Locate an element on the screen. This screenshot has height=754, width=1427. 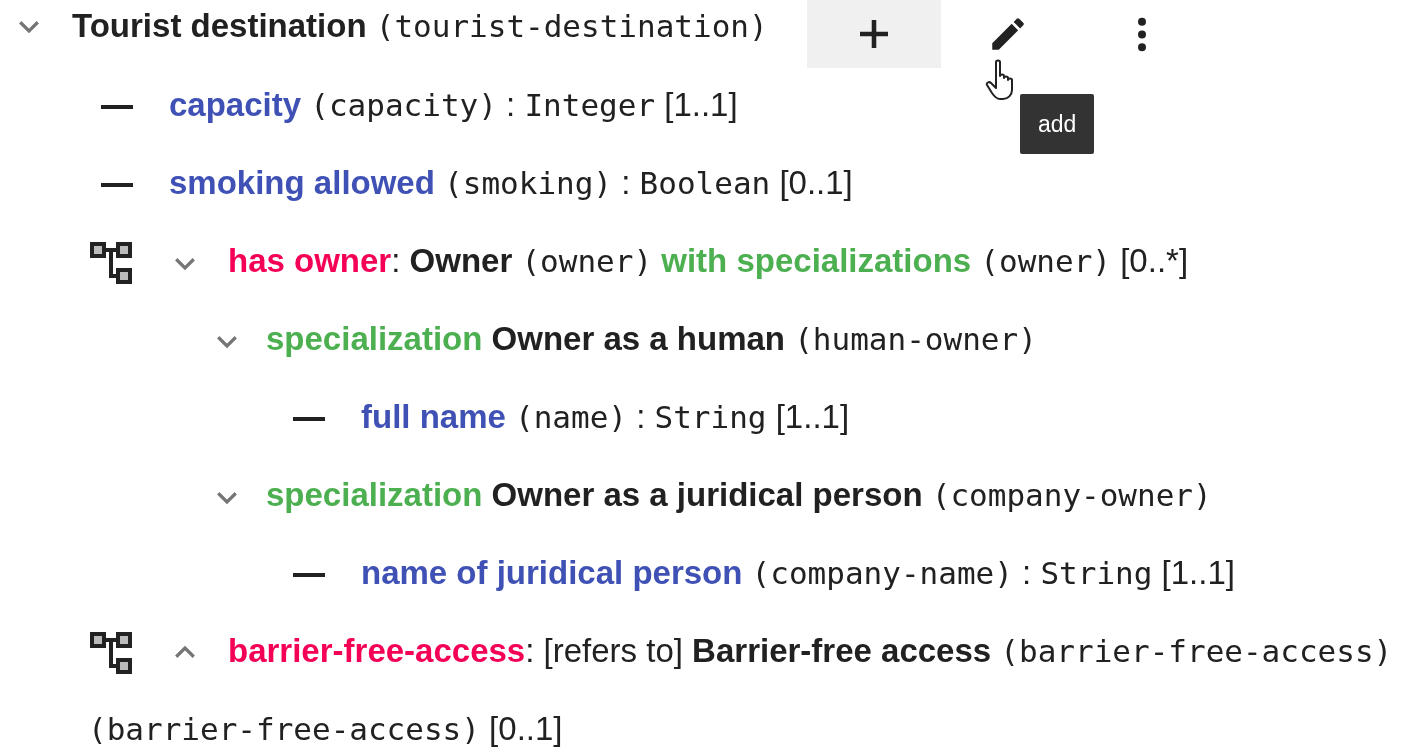
class-name: Owner as a juridical person is located at coordinates (707, 494).